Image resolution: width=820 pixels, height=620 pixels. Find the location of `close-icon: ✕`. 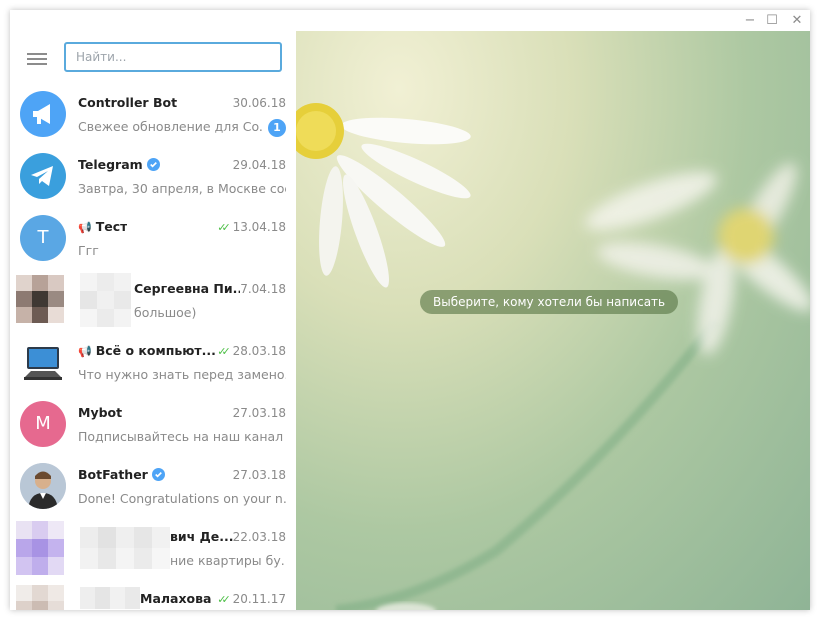

close-icon: ✕ is located at coordinates (797, 21).